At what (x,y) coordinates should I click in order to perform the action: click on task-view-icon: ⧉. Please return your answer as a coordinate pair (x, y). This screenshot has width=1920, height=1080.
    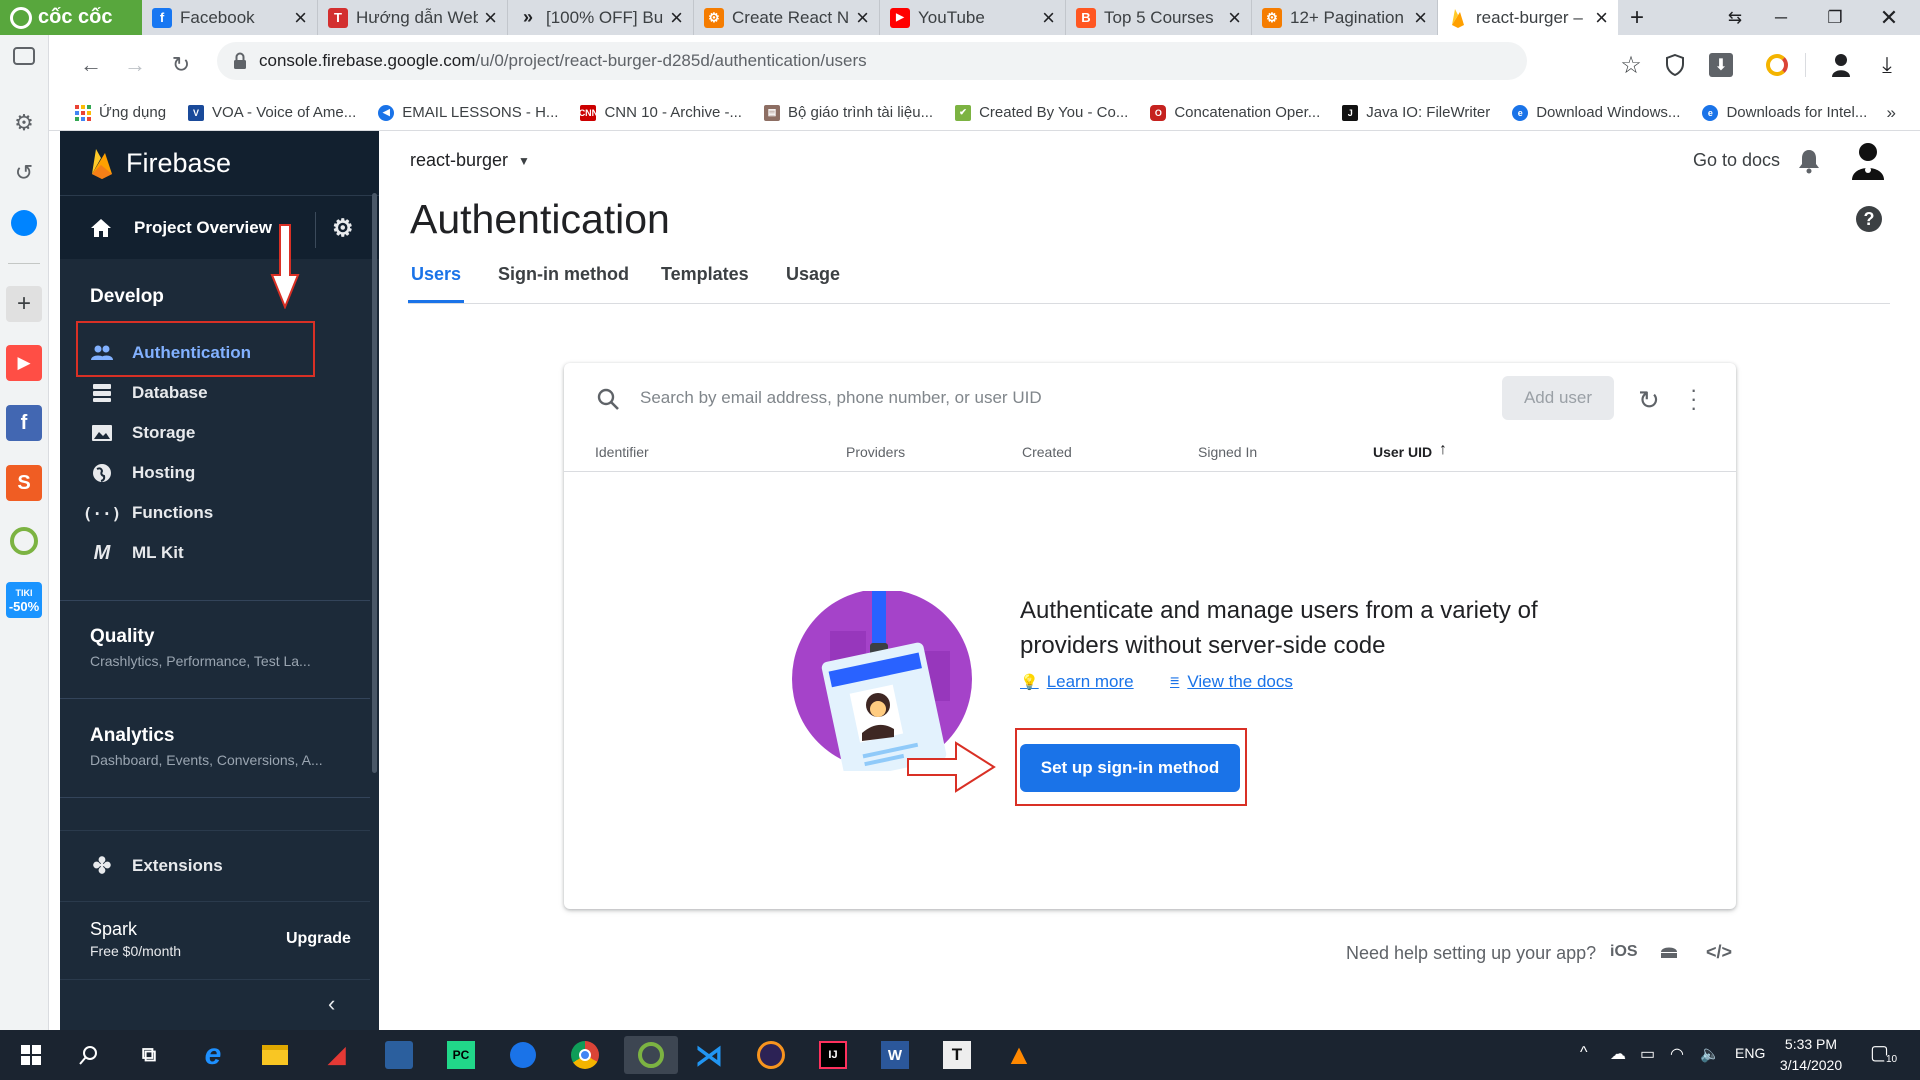
    Looking at the image, I should click on (149, 1055).